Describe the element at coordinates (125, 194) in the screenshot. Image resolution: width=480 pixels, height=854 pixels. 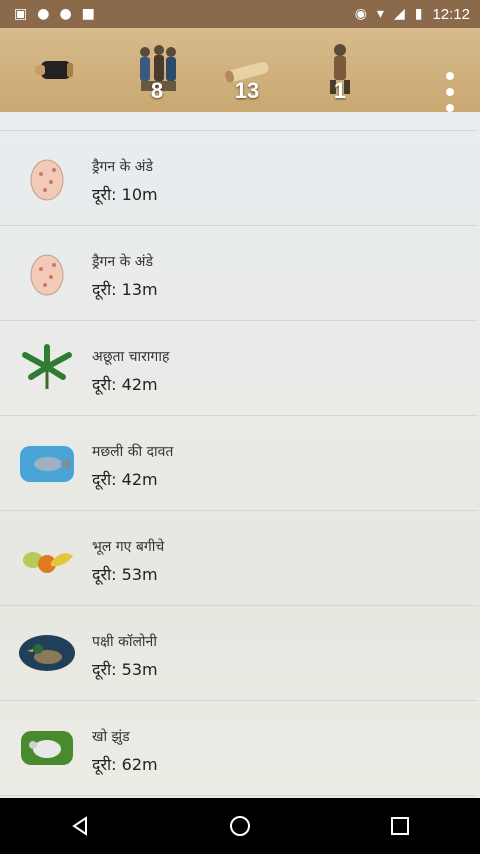
I see `item-distance: दूरी: 10m` at that location.